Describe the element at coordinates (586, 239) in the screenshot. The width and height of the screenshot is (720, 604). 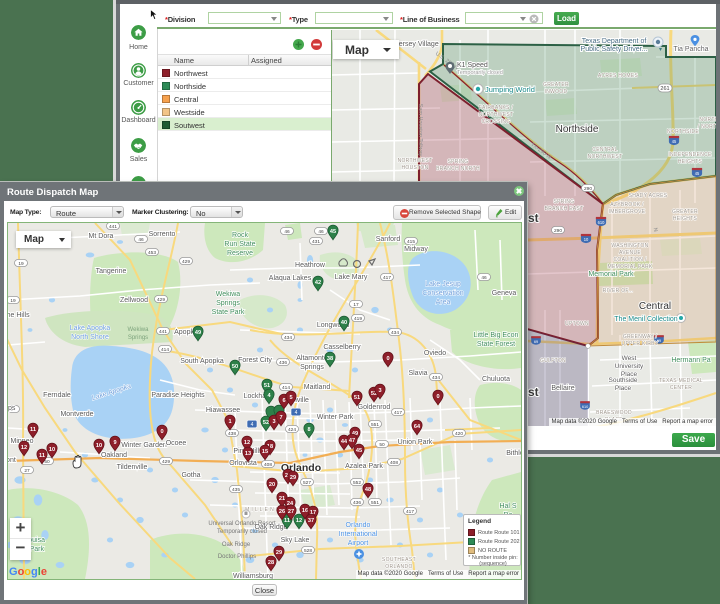
I see `svg-text: 10` at that location.